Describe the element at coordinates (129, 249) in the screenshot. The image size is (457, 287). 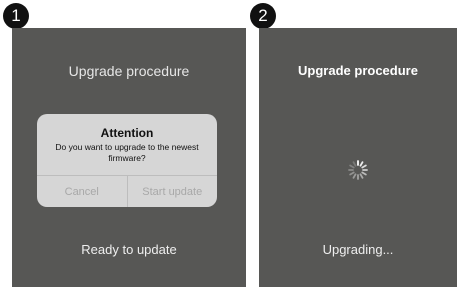
I see `status-text: Ready to update` at that location.